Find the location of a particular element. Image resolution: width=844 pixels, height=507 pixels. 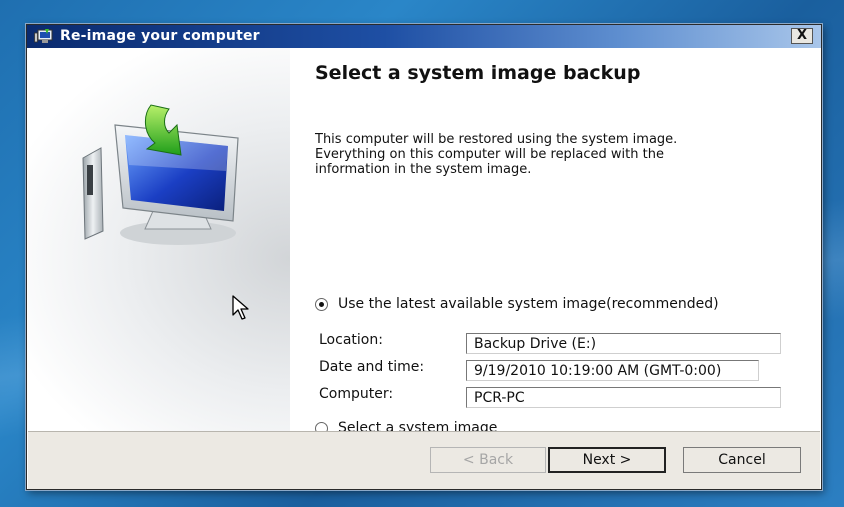

location-field: Backup Drive (E:) is located at coordinates (623, 343).